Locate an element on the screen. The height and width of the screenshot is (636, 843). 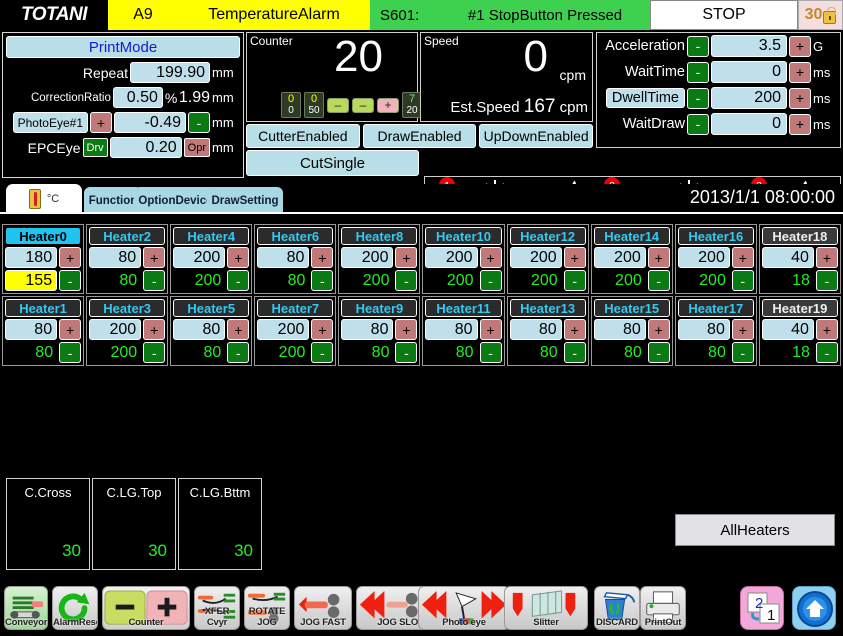
waitdraw-minus-button: - is located at coordinates (698, 124).